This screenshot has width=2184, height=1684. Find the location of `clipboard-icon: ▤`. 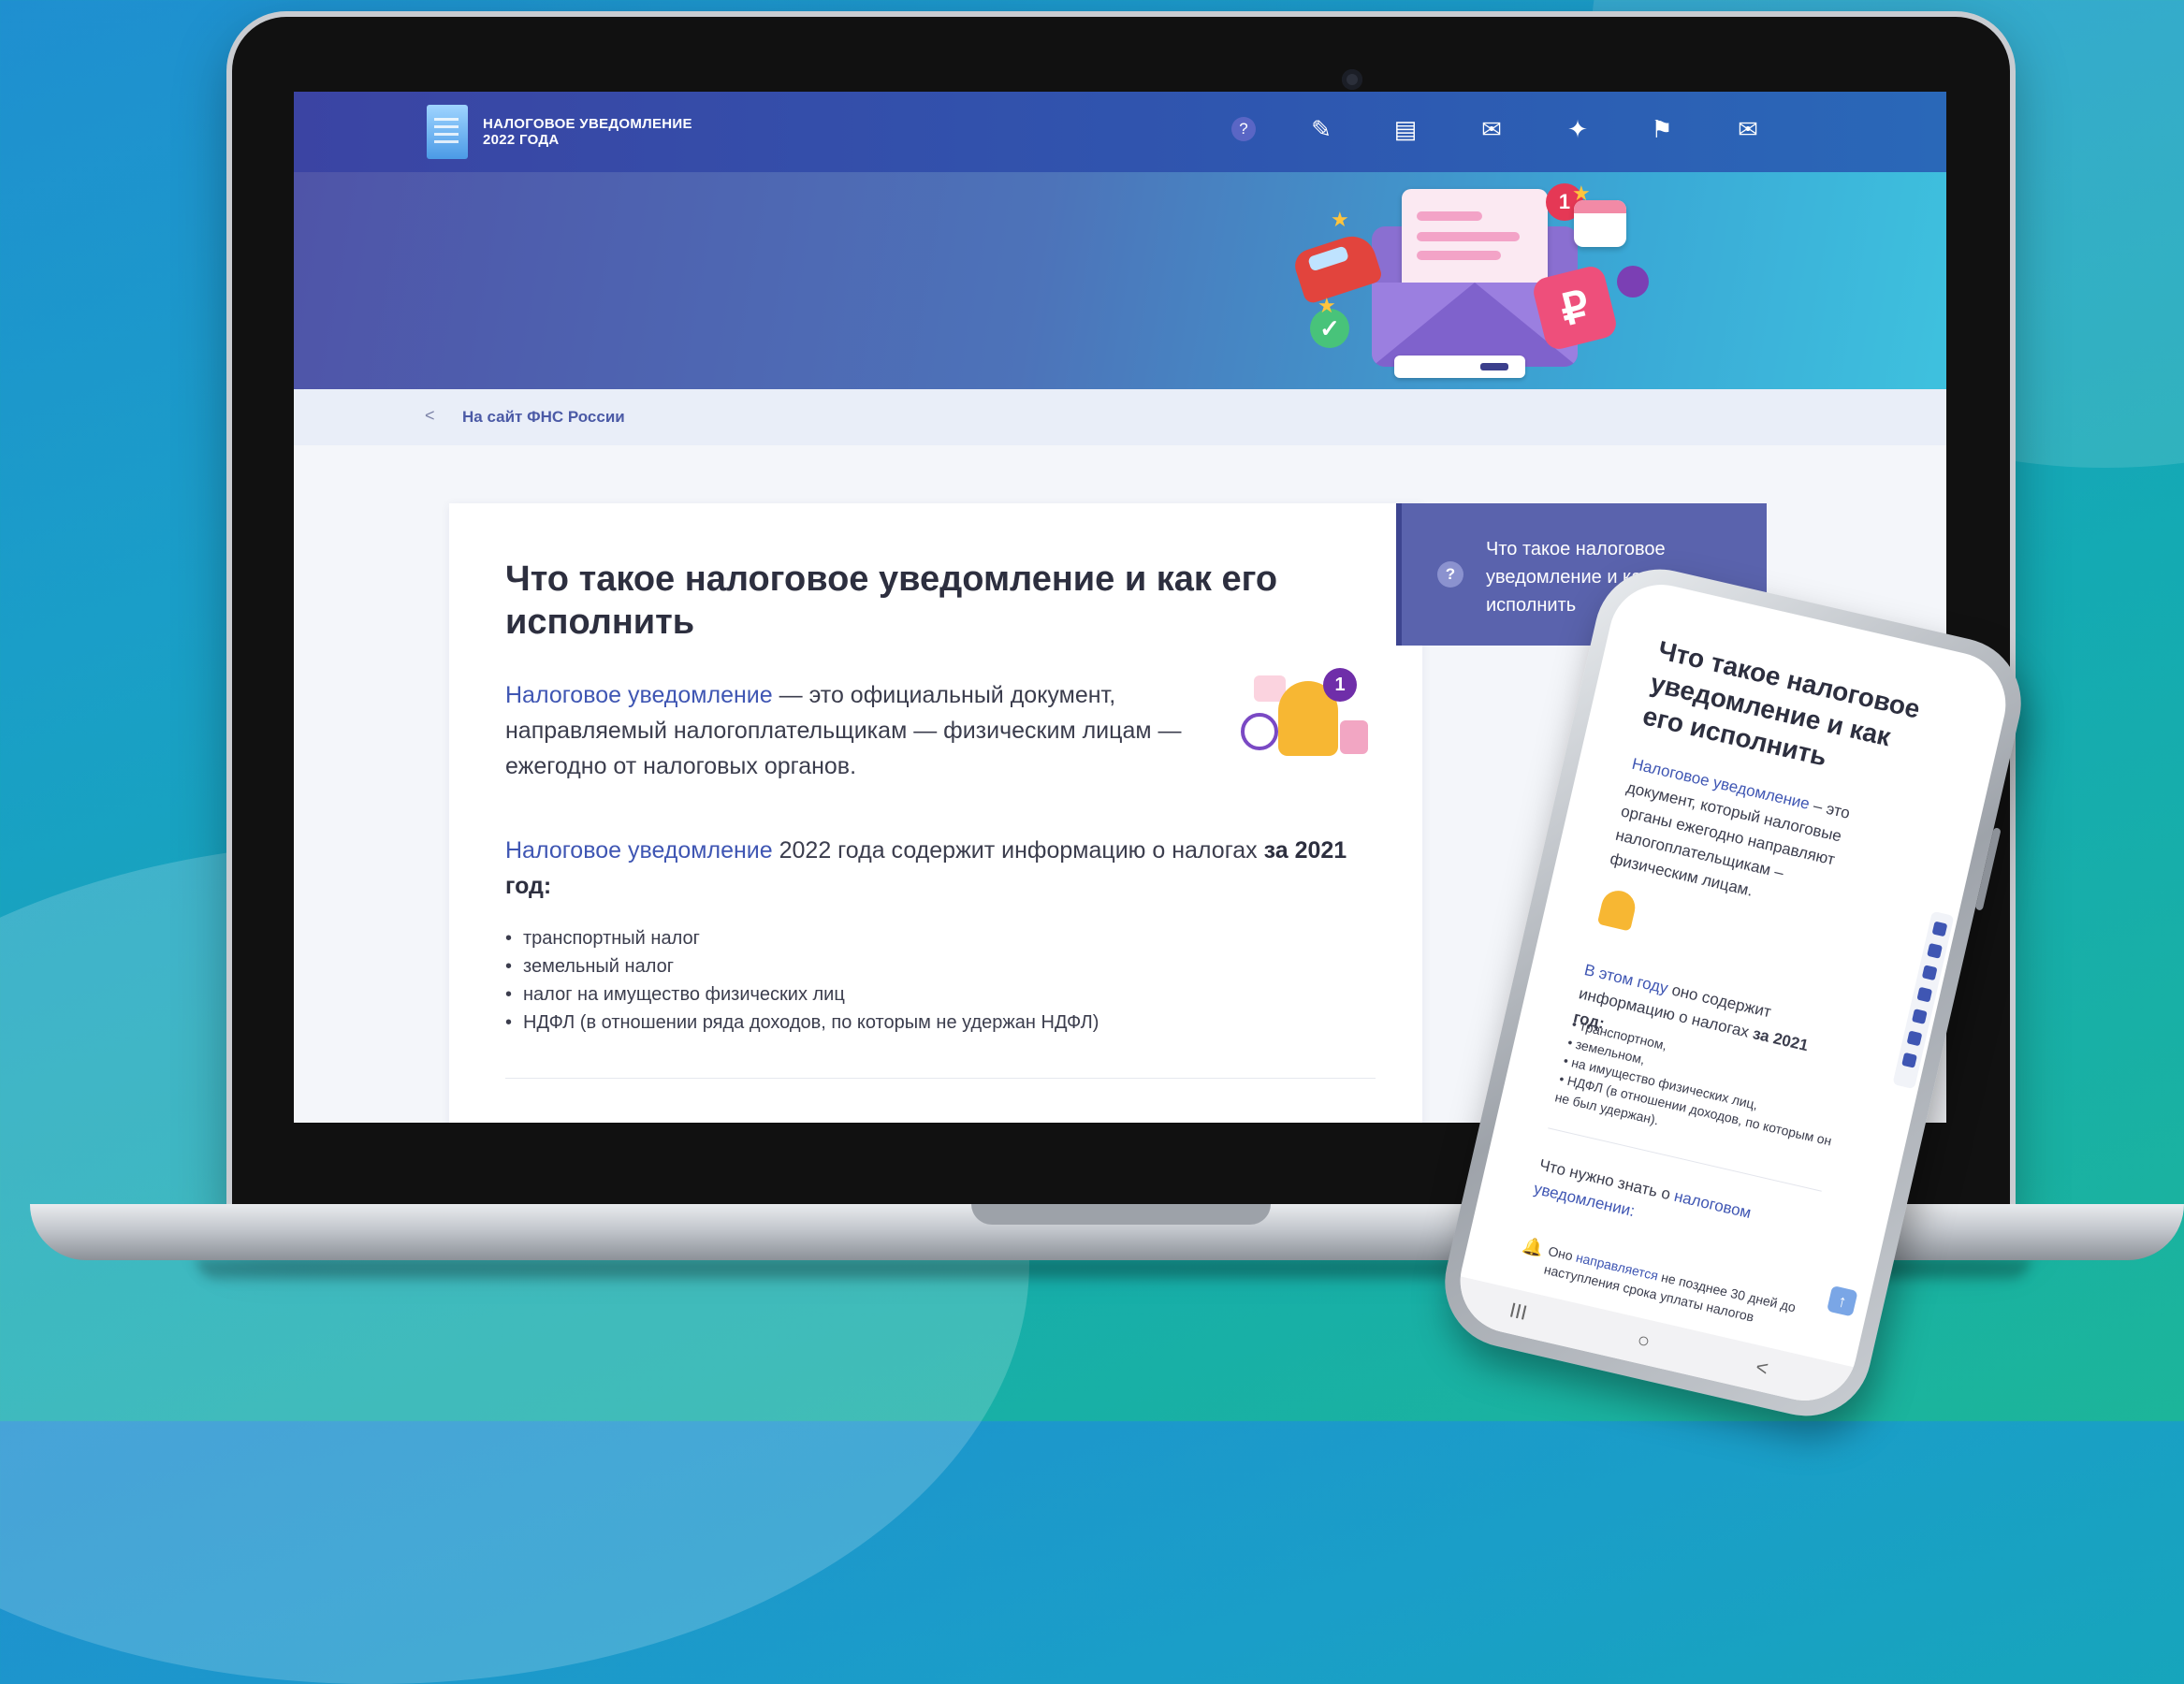

clipboard-icon: ▤ is located at coordinates (1405, 129).